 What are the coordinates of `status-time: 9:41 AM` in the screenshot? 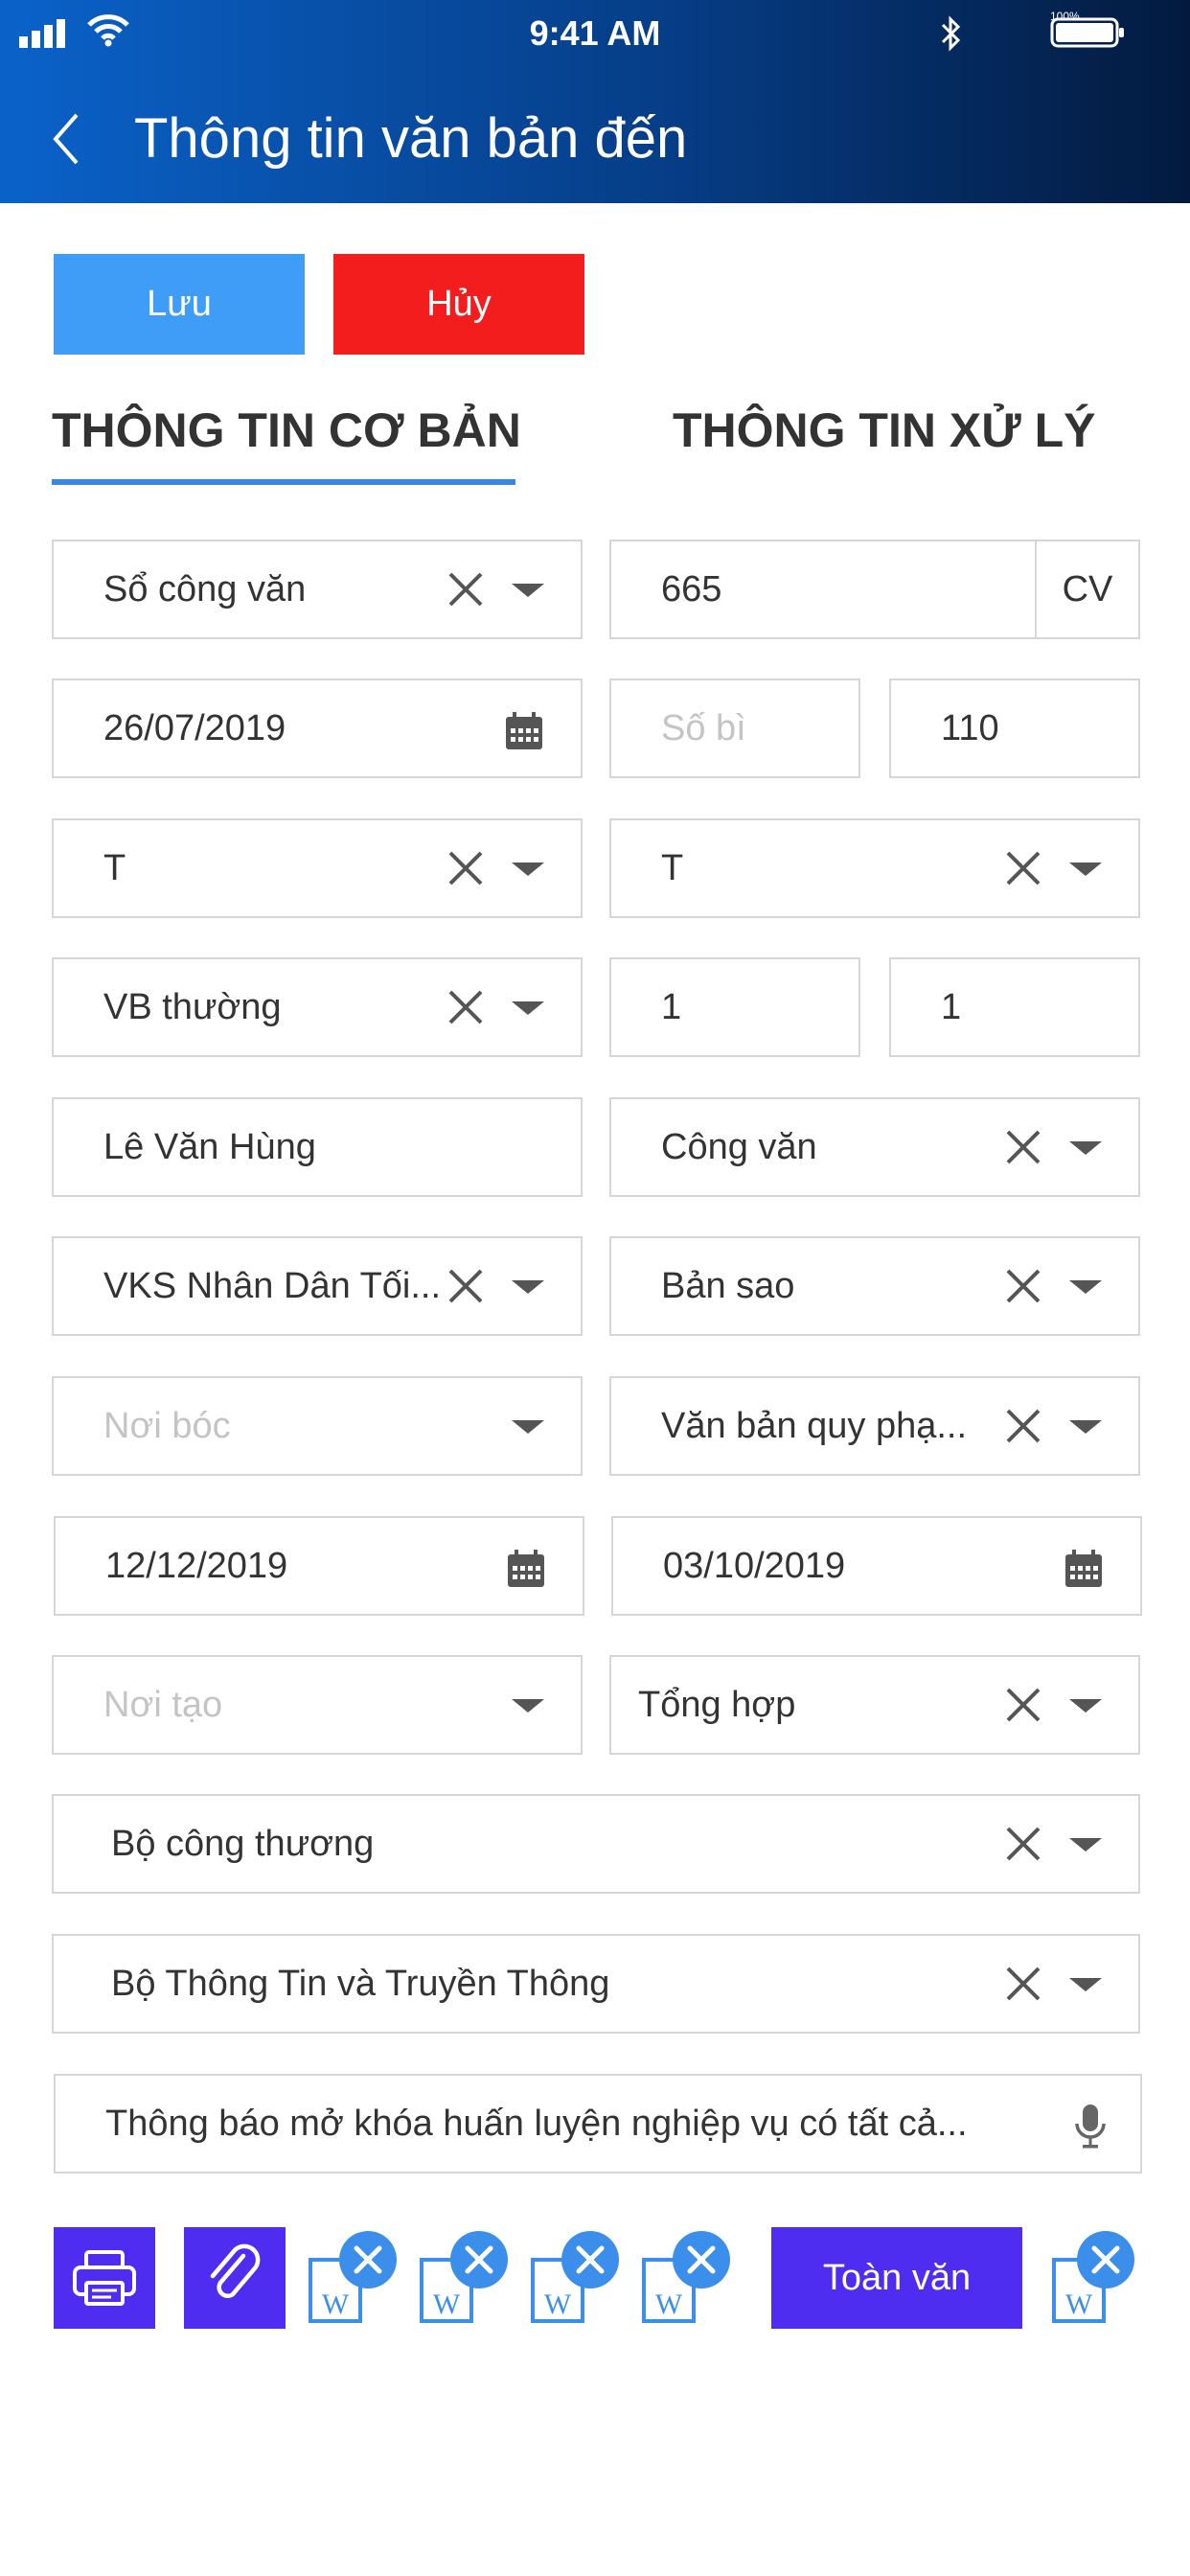 It's located at (595, 33).